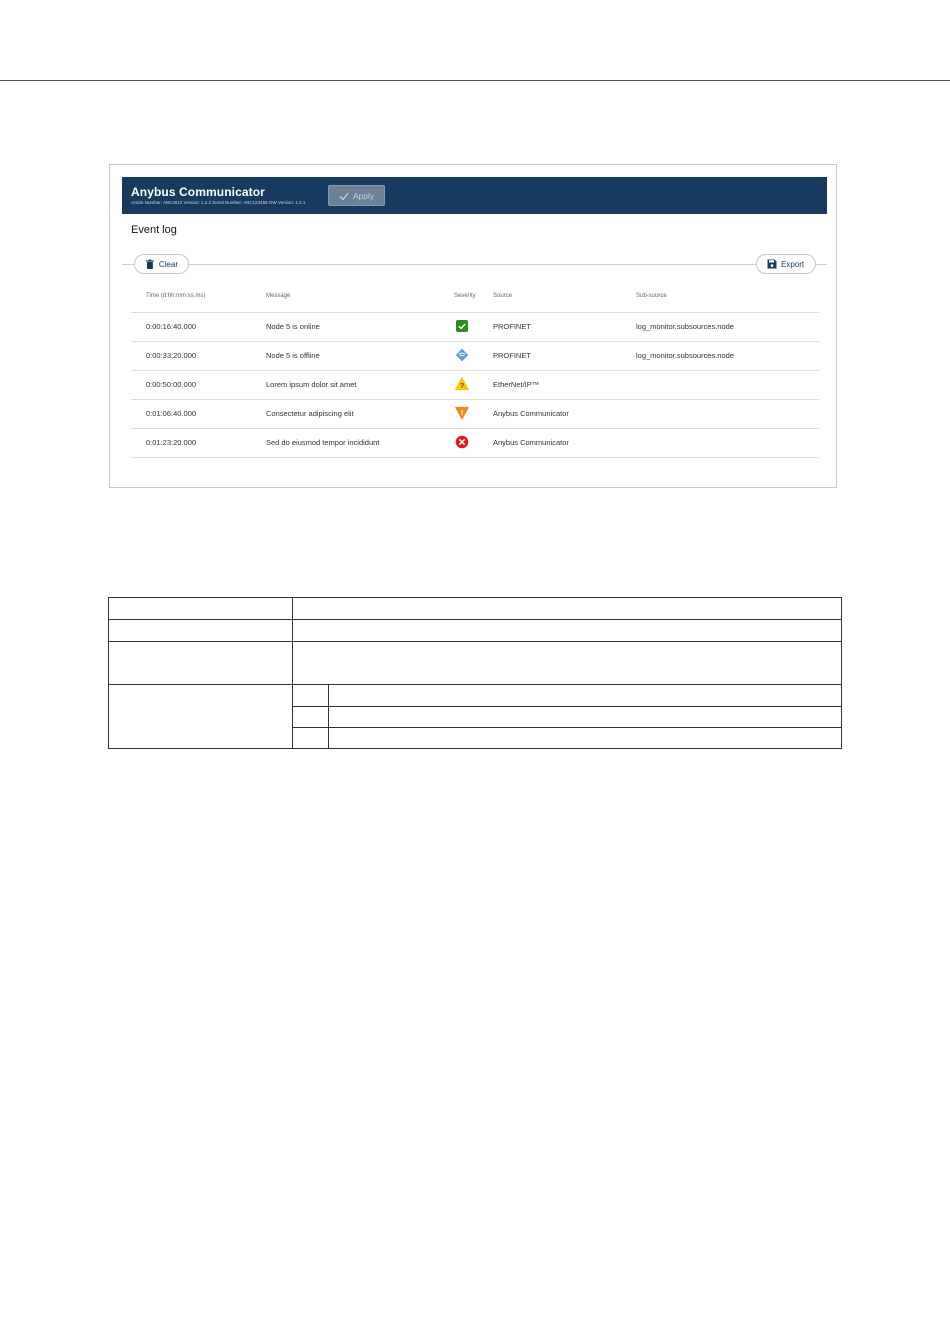  I want to click on row-message: Node 5 is offline, so click(293, 355).